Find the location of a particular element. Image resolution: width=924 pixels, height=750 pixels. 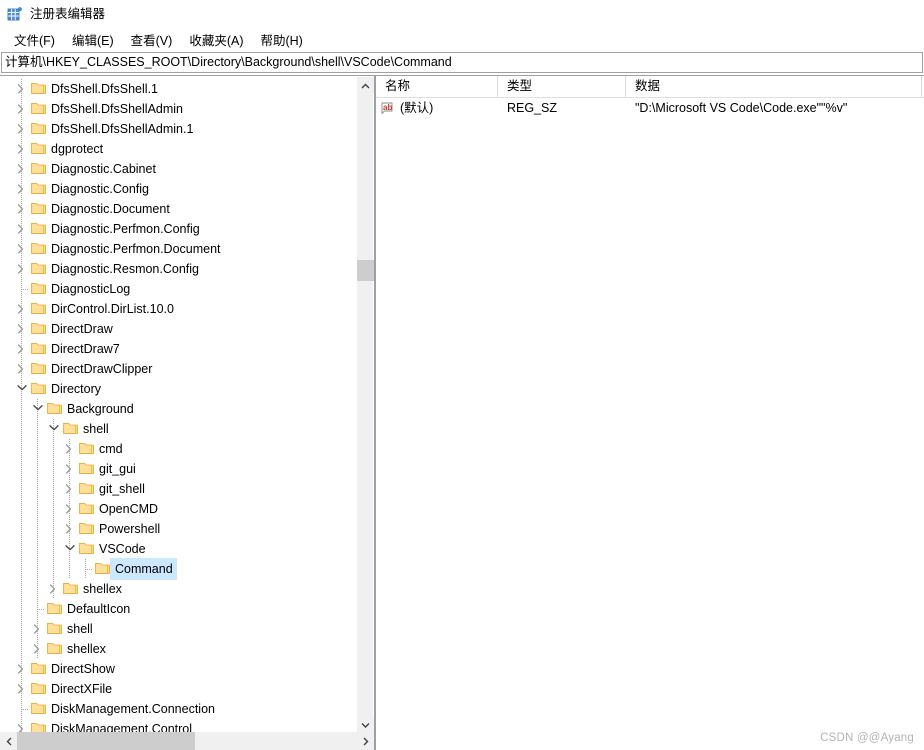

tree-item: cmd is located at coordinates (178, 449).